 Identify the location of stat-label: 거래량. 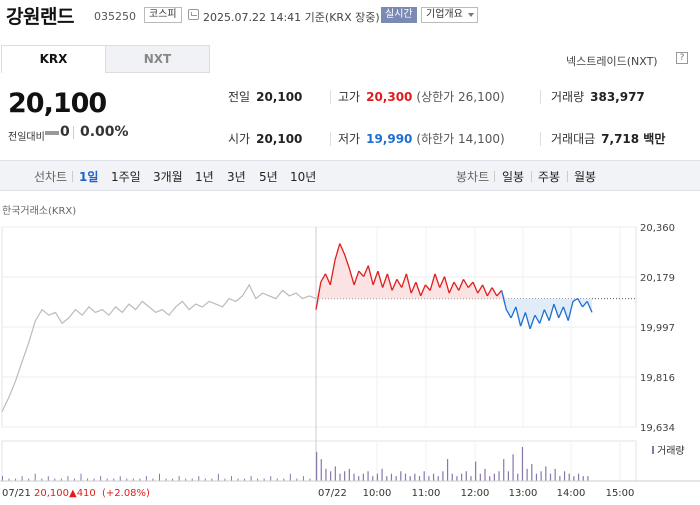
(568, 97).